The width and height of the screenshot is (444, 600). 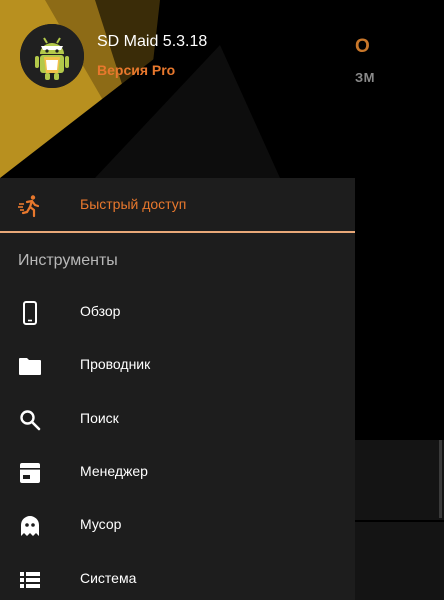 What do you see at coordinates (108, 578) in the screenshot?
I see `menu-item-label: Система` at bounding box center [108, 578].